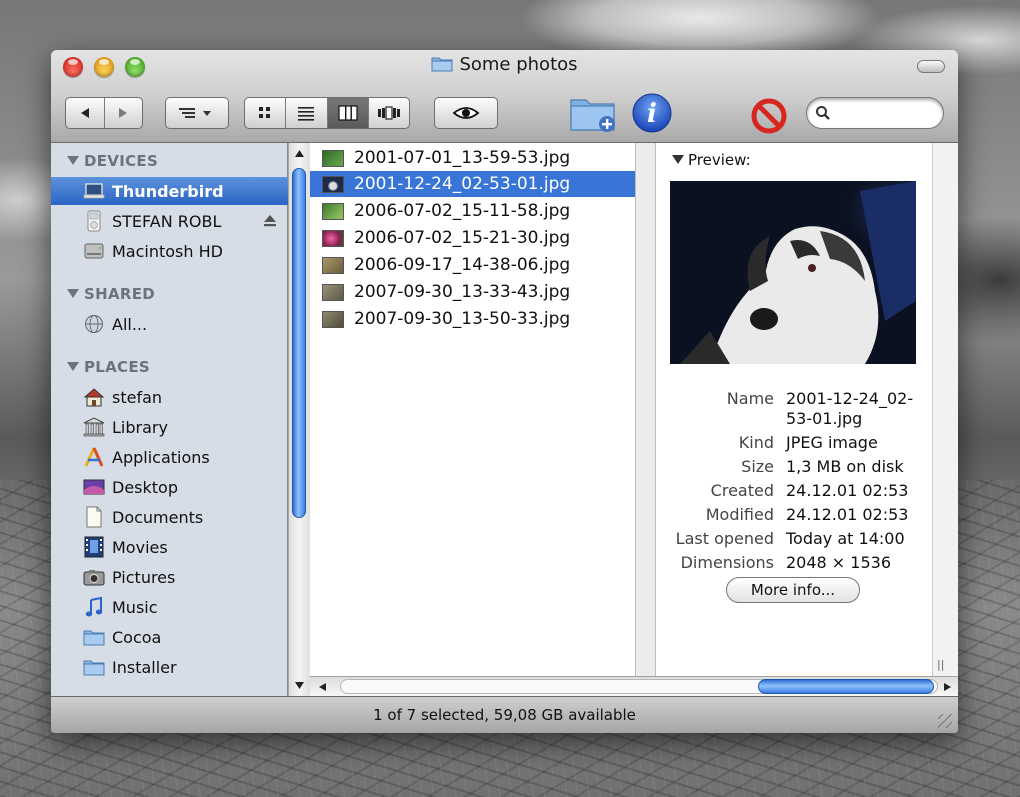 The image size is (1020, 797). I want to click on sidebar-item-thunderbird: Thunderbird, so click(169, 191).